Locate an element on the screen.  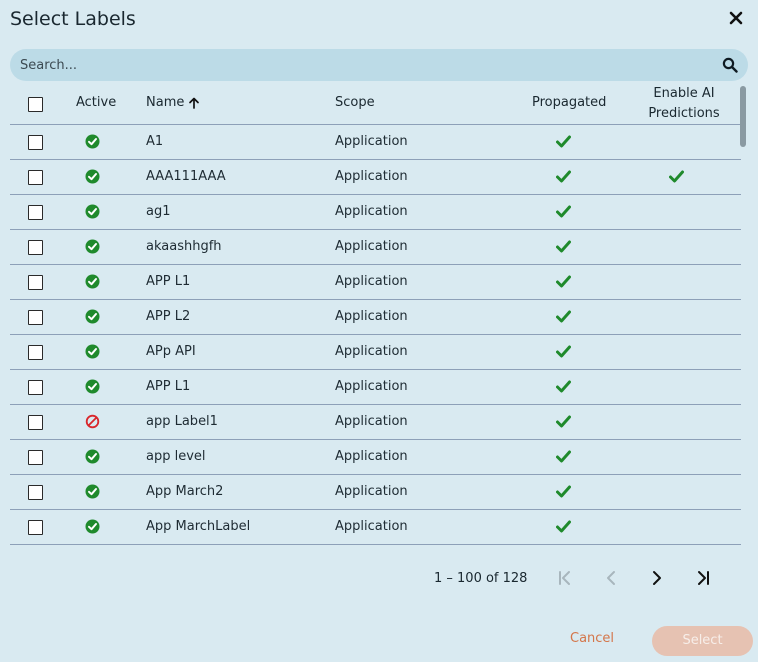
last-page-icon is located at coordinates (703, 578).